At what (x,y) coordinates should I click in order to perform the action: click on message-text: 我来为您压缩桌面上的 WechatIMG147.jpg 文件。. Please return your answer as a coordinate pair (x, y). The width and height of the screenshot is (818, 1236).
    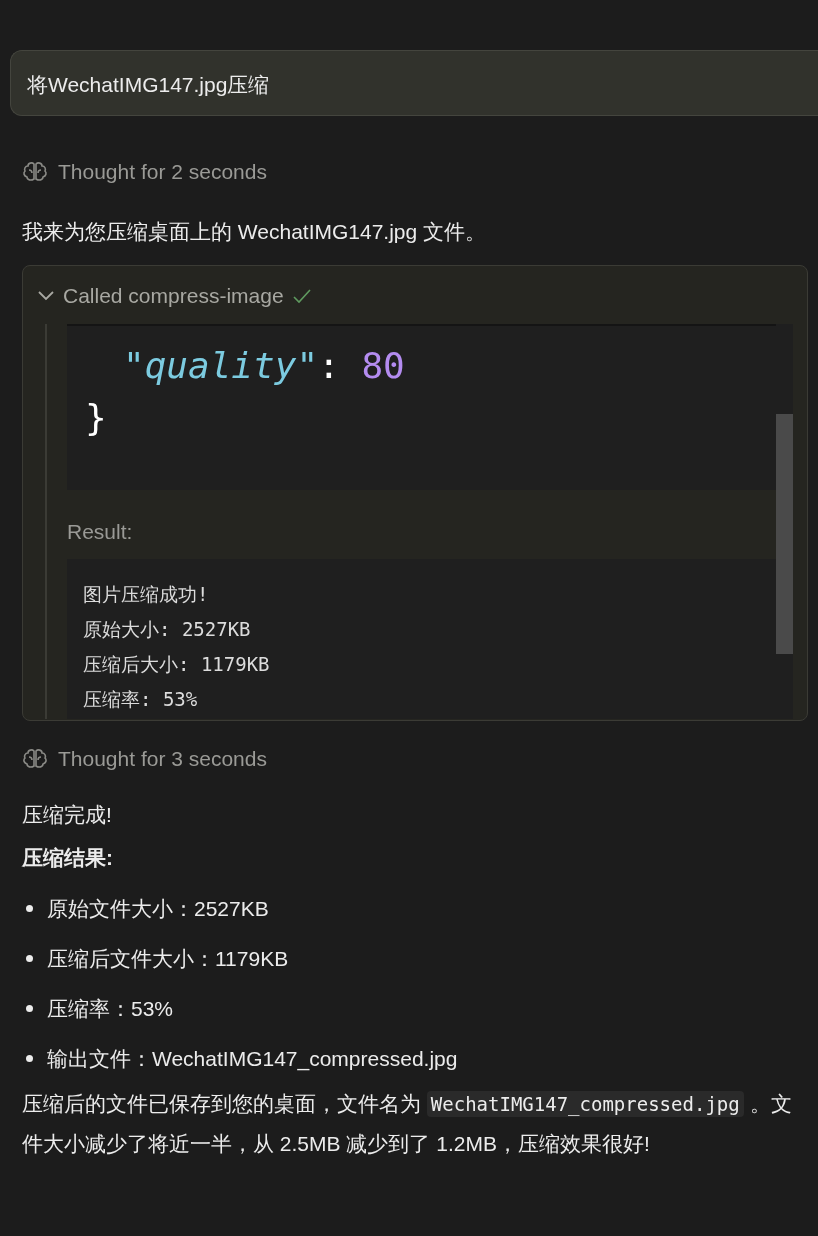
    Looking at the image, I should click on (255, 231).